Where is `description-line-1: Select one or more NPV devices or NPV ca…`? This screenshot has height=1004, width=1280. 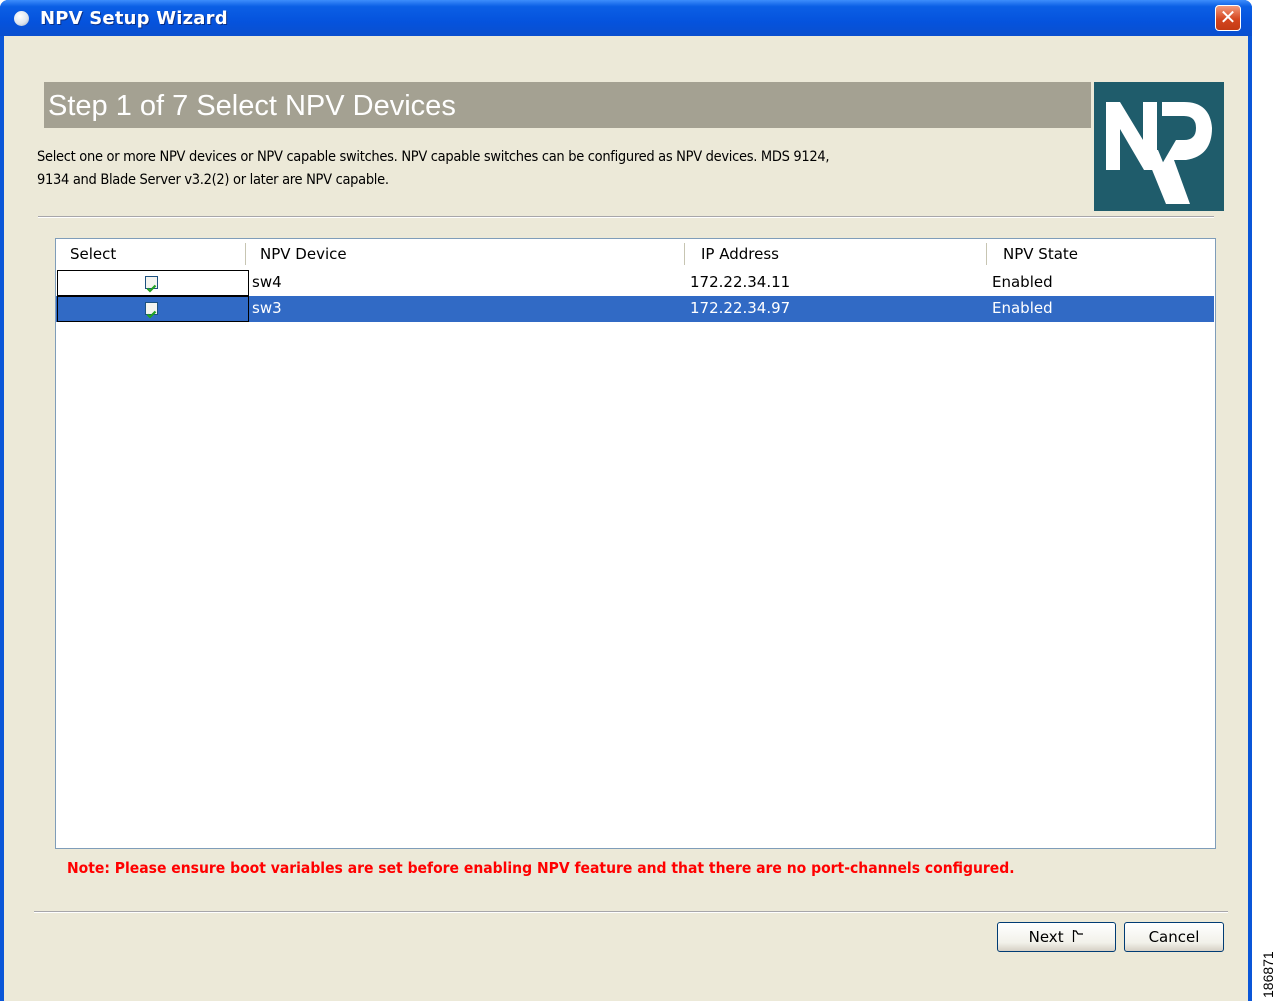 description-line-1: Select one or more NPV devices or NPV ca… is located at coordinates (433, 157).